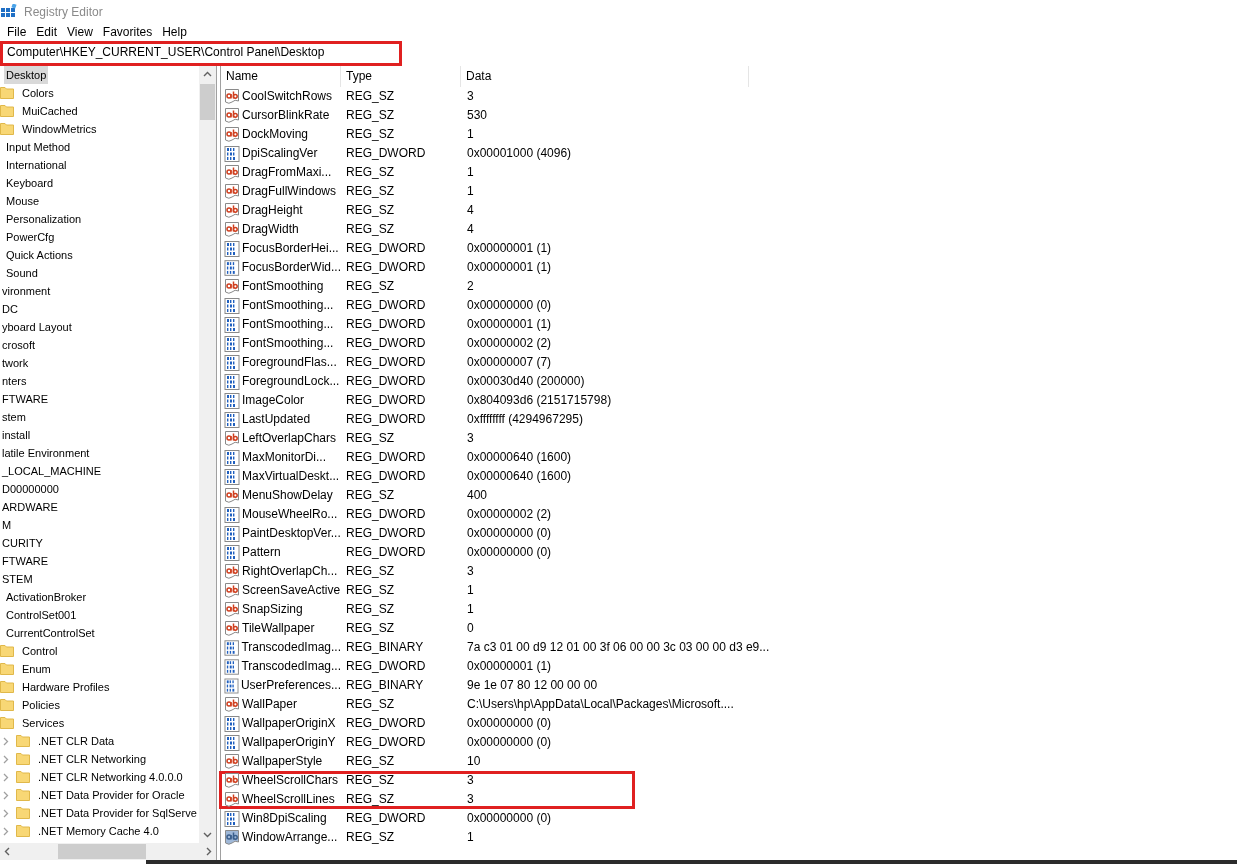 The width and height of the screenshot is (1237, 864). What do you see at coordinates (729, 685) in the screenshot?
I see `table-row: UserPreferences... REG_BINARY 9e 1e 07 80 12 00 00 00` at bounding box center [729, 685].